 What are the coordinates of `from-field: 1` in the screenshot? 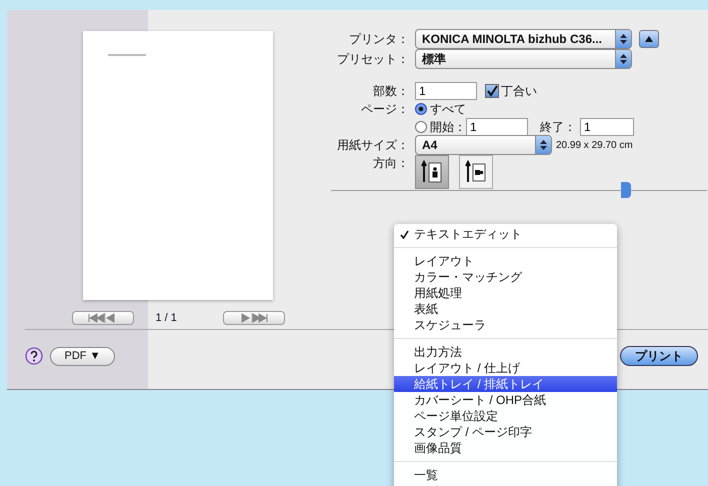 It's located at (497, 127).